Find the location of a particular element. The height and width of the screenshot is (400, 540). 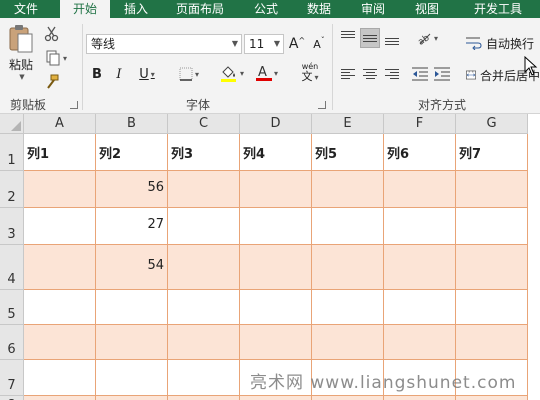

column-header-g: G is located at coordinates (492, 124).